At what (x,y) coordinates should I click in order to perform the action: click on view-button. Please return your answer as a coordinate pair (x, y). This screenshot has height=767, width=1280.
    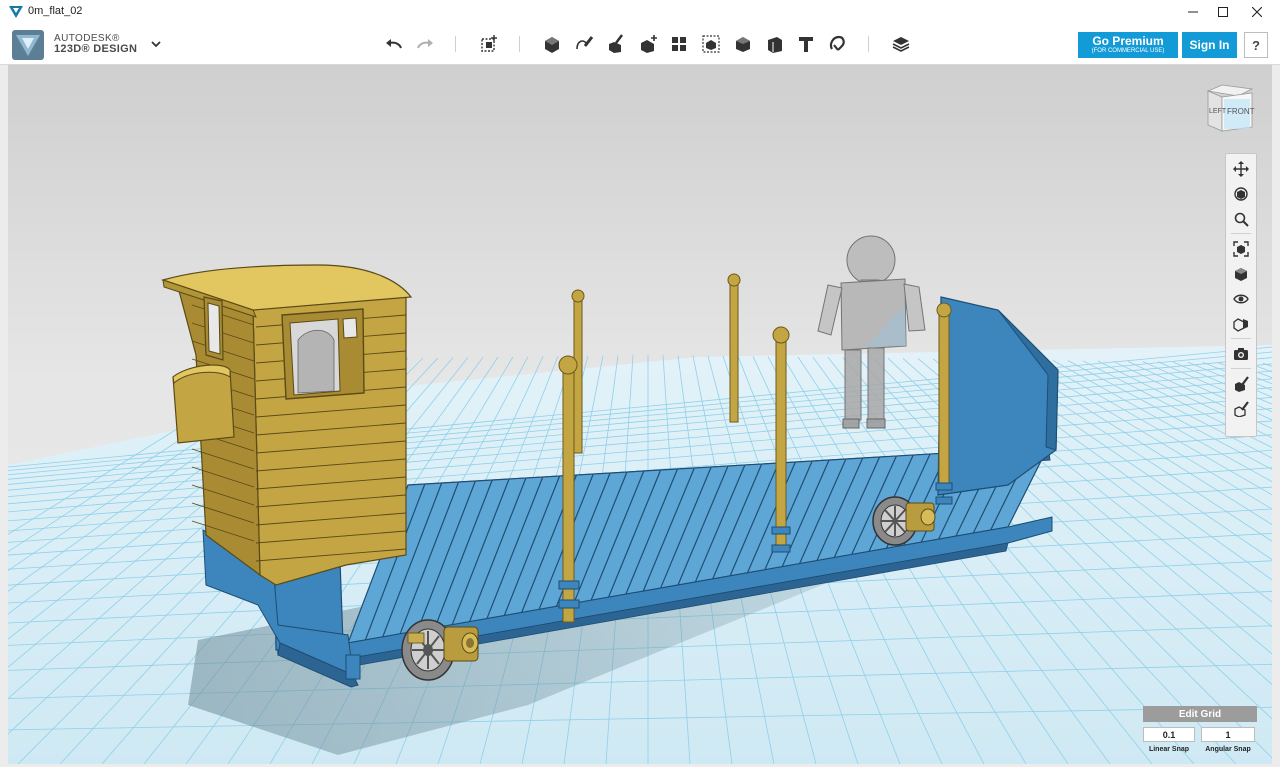
    Looking at the image, I should click on (1241, 274).